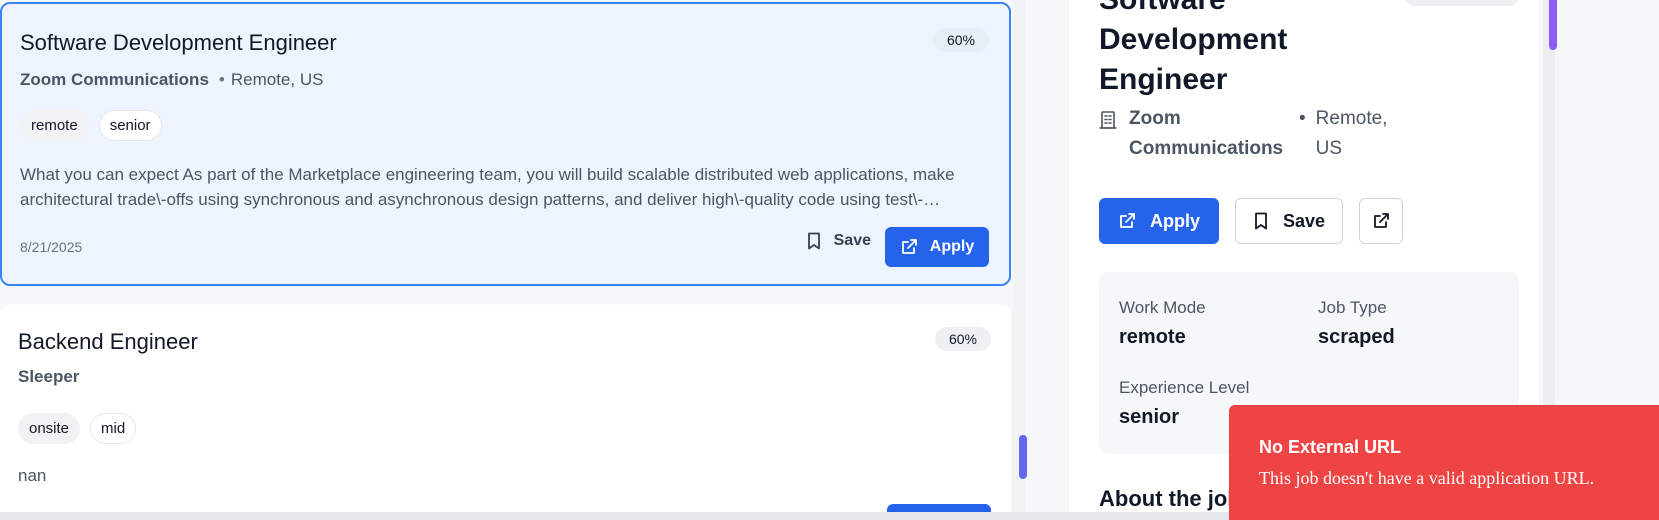 The image size is (1659, 520). Describe the element at coordinates (108, 342) in the screenshot. I see `job-card-title: Backend Engineer` at that location.